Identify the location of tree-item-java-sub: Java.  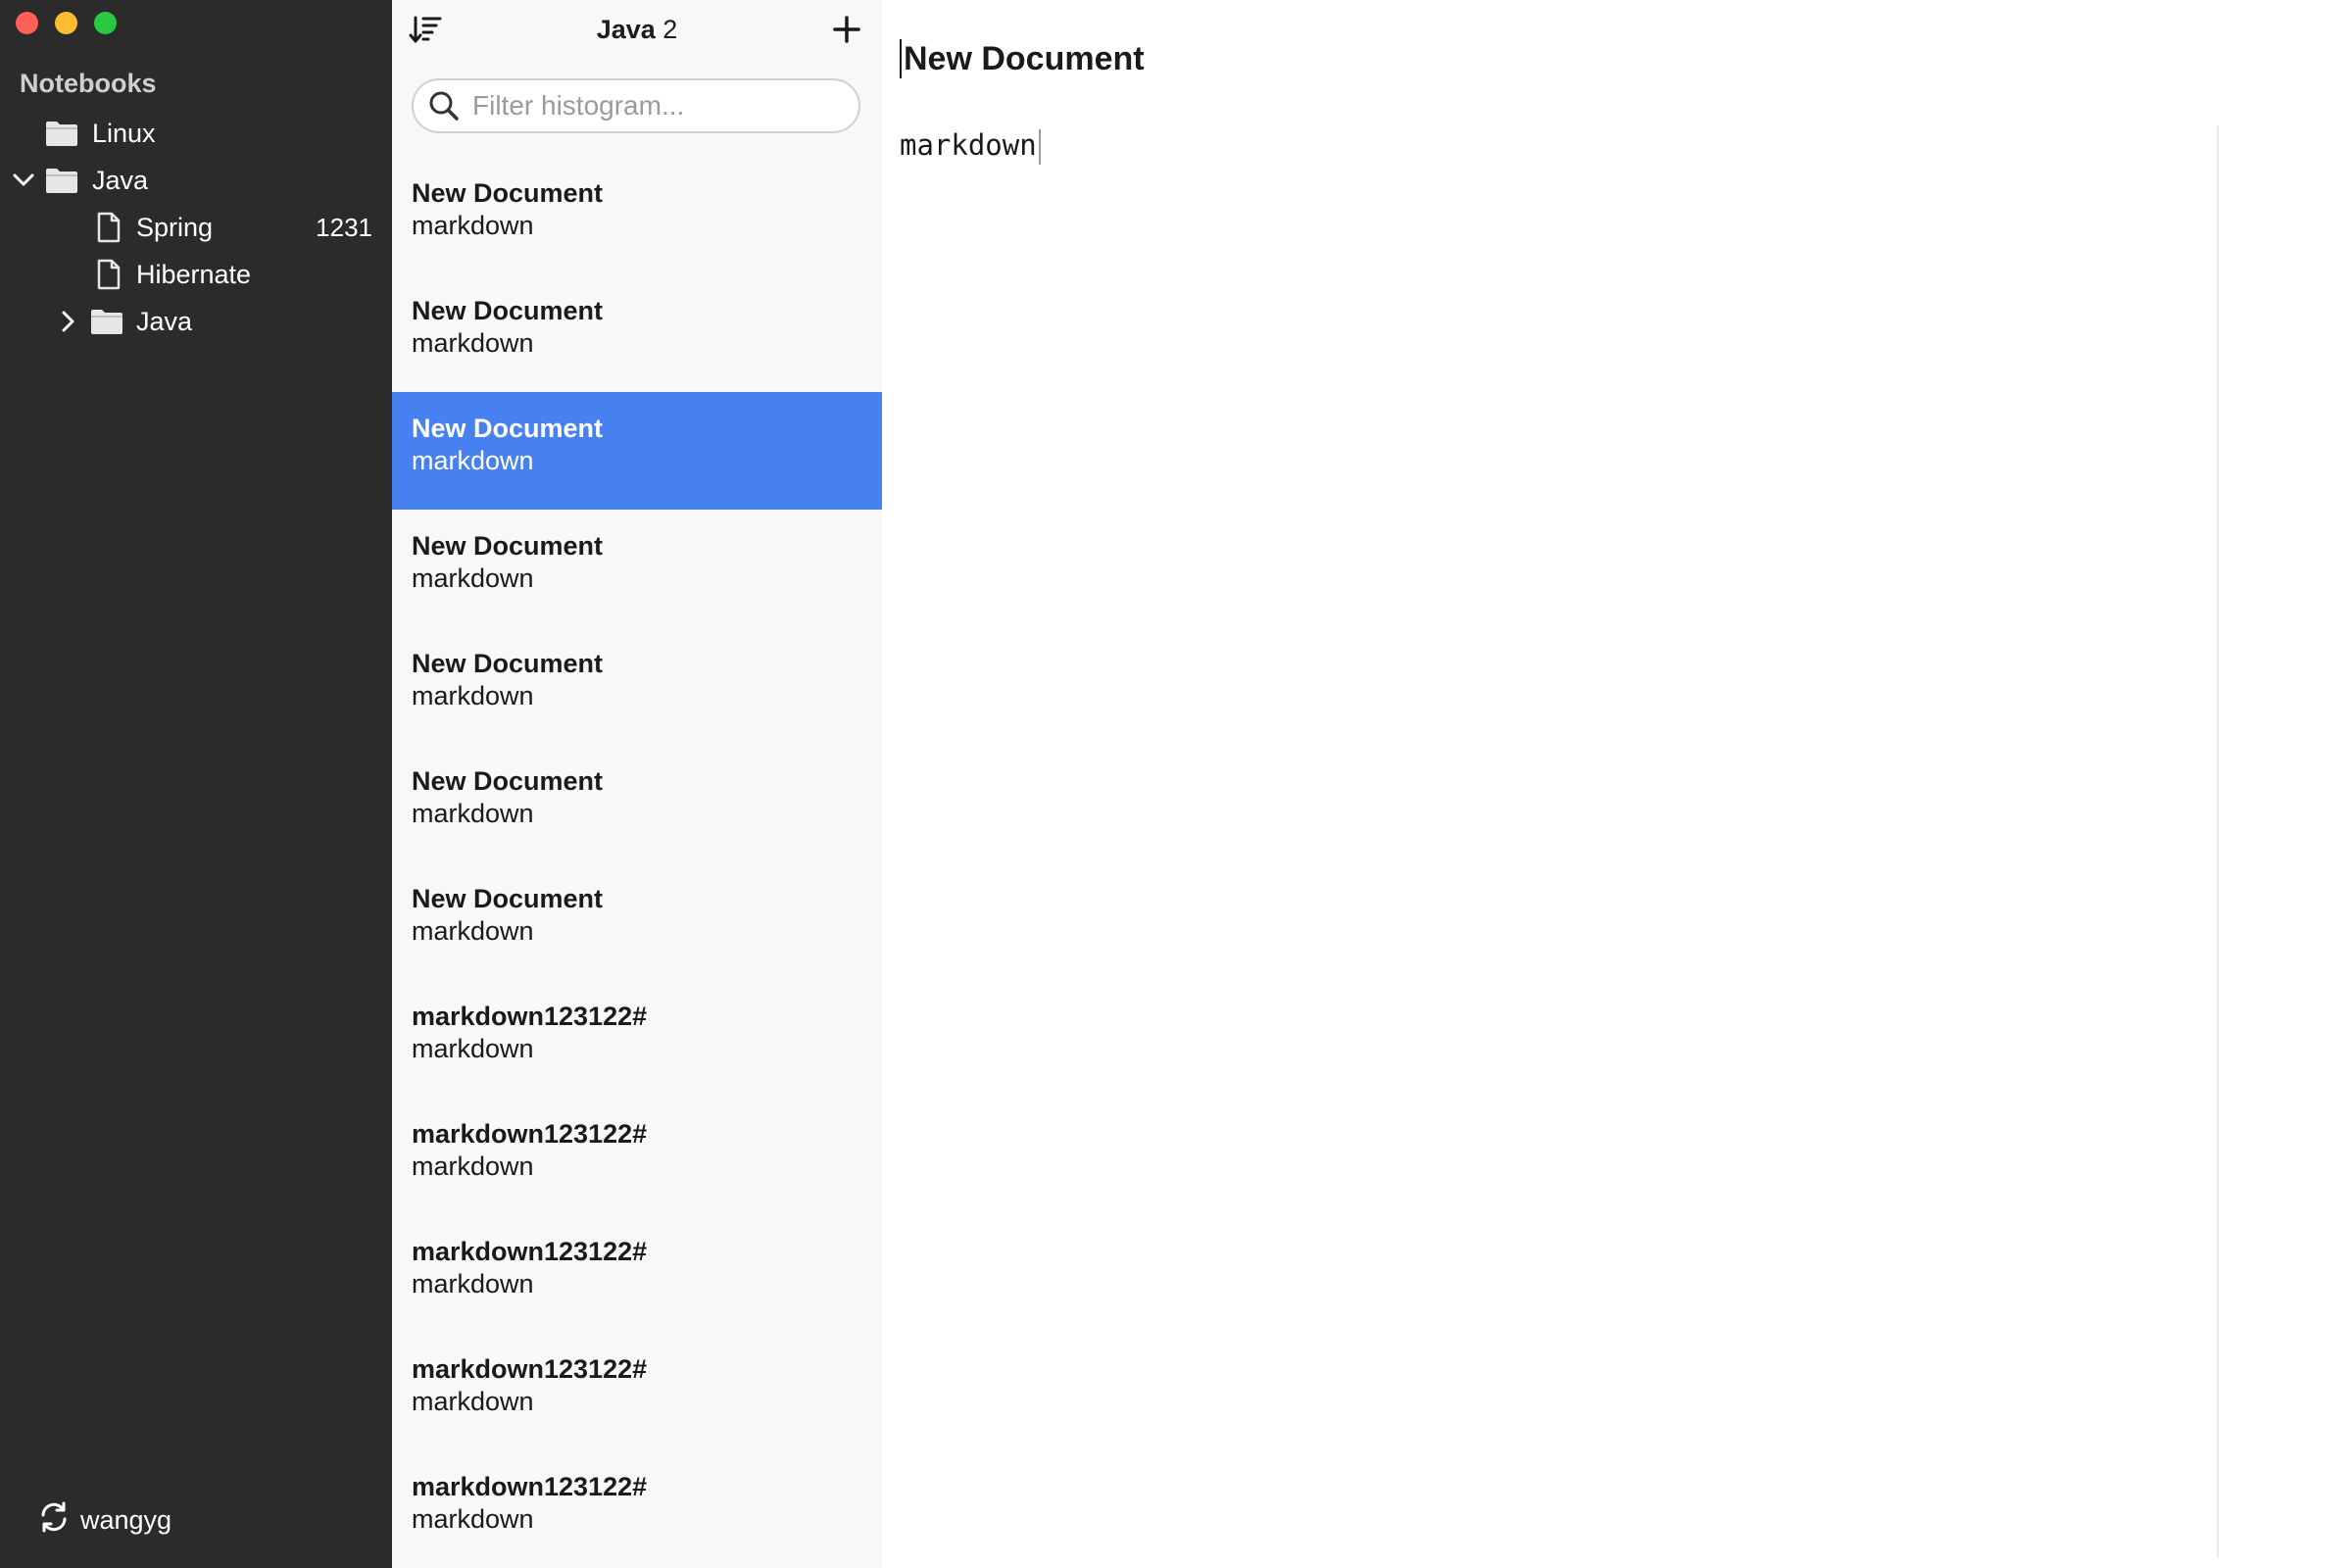
(196, 321).